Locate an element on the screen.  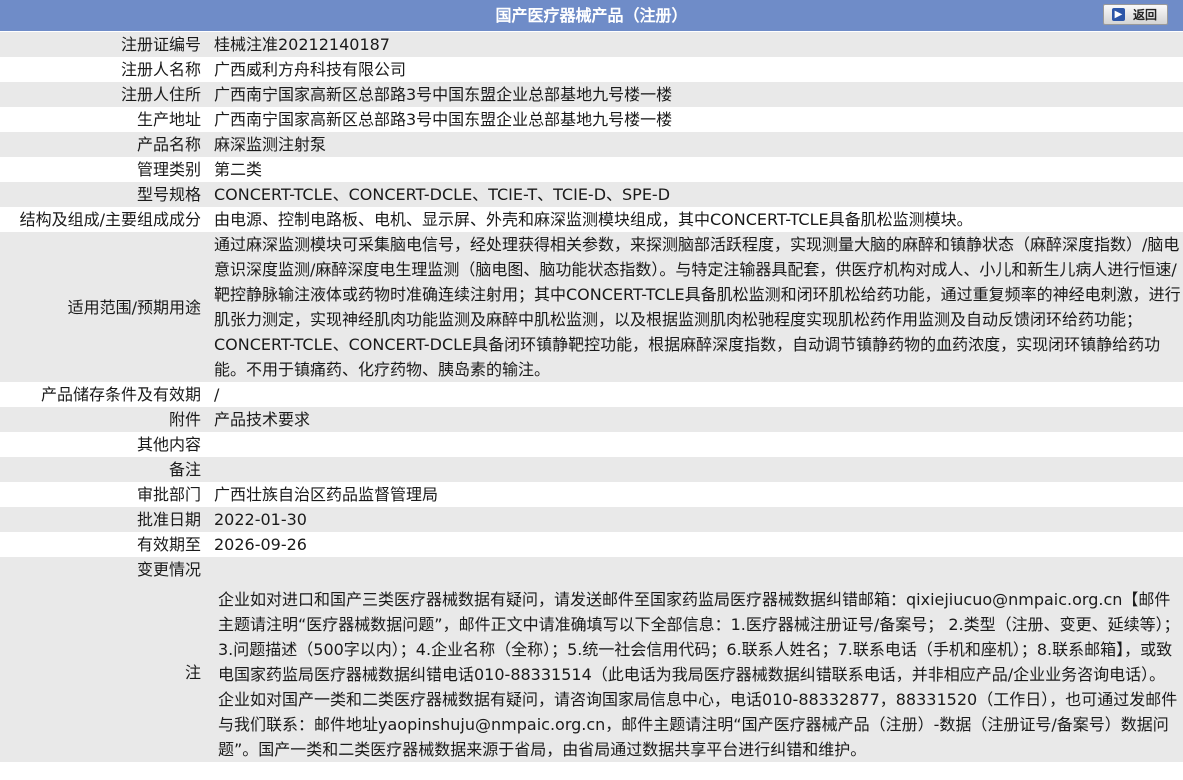
row-approval-date: 批准日期 2022-01-30 is located at coordinates (591, 519).